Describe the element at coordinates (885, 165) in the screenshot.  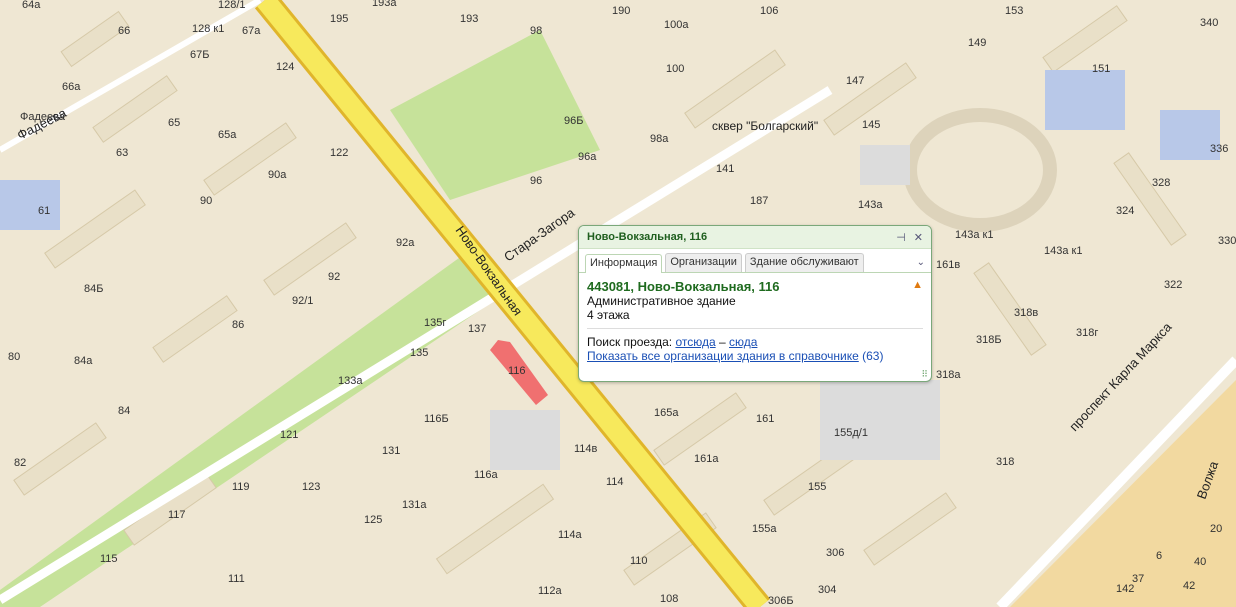
I see `parking-143a` at that location.